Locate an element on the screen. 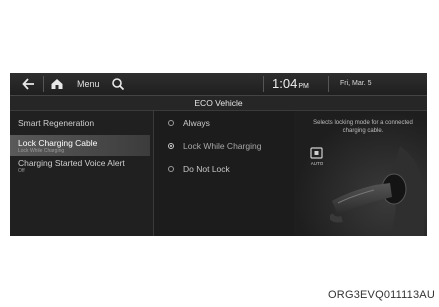 The image size is (439, 307). list-item-label: Smart Regeneration is located at coordinates (56, 123).